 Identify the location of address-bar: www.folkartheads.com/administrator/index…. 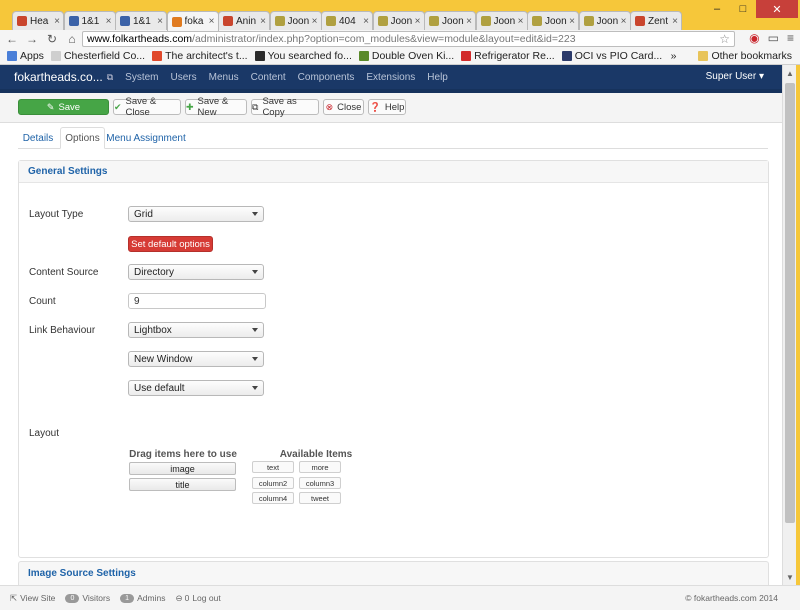
(408, 39).